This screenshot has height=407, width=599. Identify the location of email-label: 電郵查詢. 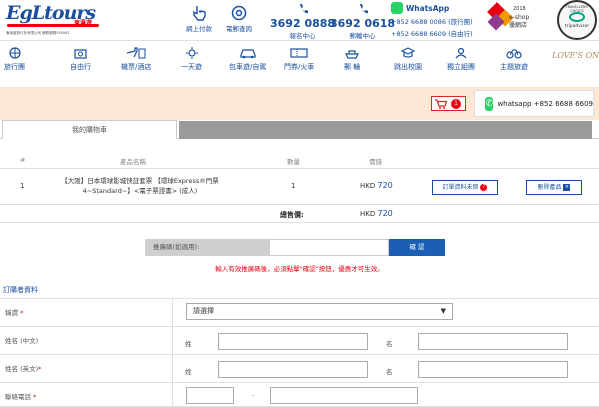
(239, 29).